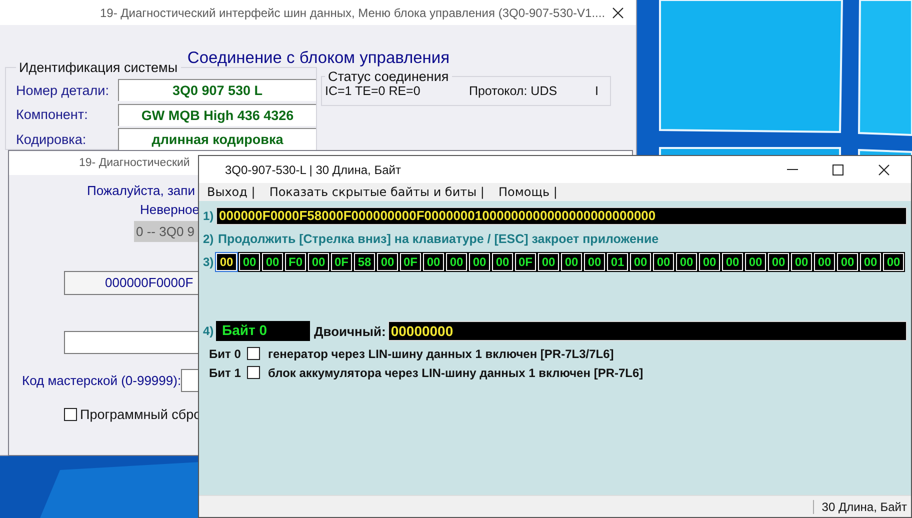 The image size is (912, 518). I want to click on minimize-icon, so click(792, 169).